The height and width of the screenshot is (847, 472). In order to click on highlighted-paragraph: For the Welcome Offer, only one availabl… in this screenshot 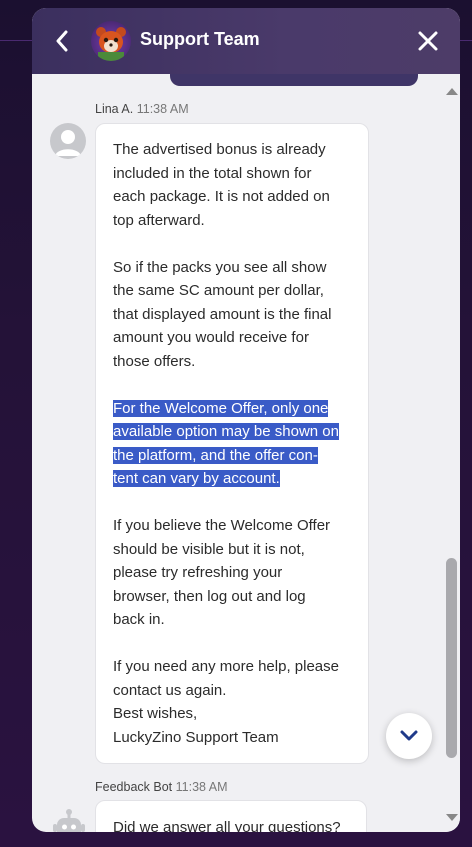, I will do `click(231, 444)`.